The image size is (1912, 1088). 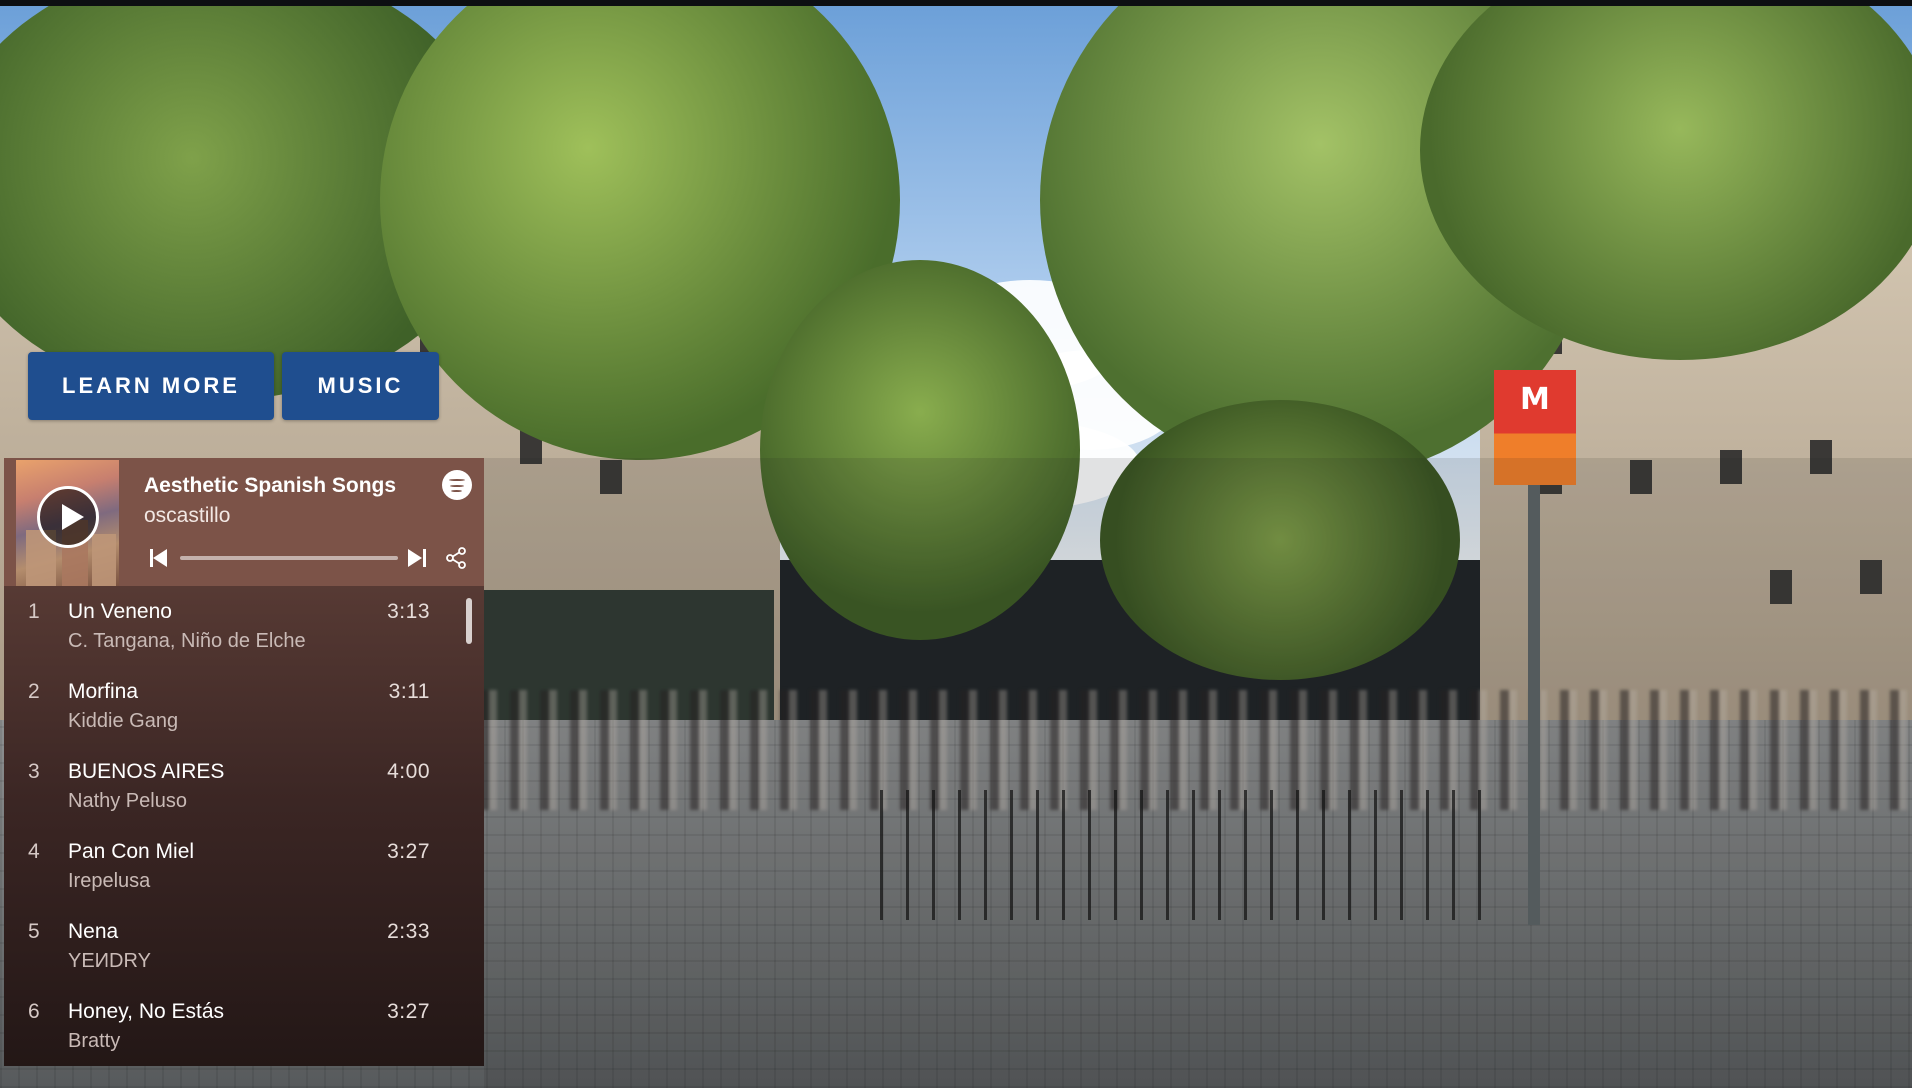 What do you see at coordinates (239, 786) in the screenshot?
I see `track-row: 3 BUENOS AIRES Nathy Peluso 4:00` at bounding box center [239, 786].